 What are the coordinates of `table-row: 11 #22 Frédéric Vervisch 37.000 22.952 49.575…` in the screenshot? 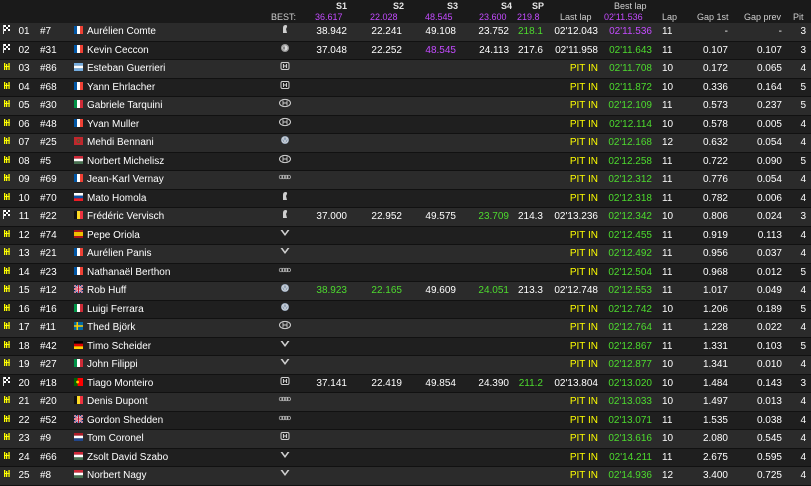 It's located at (405, 217).